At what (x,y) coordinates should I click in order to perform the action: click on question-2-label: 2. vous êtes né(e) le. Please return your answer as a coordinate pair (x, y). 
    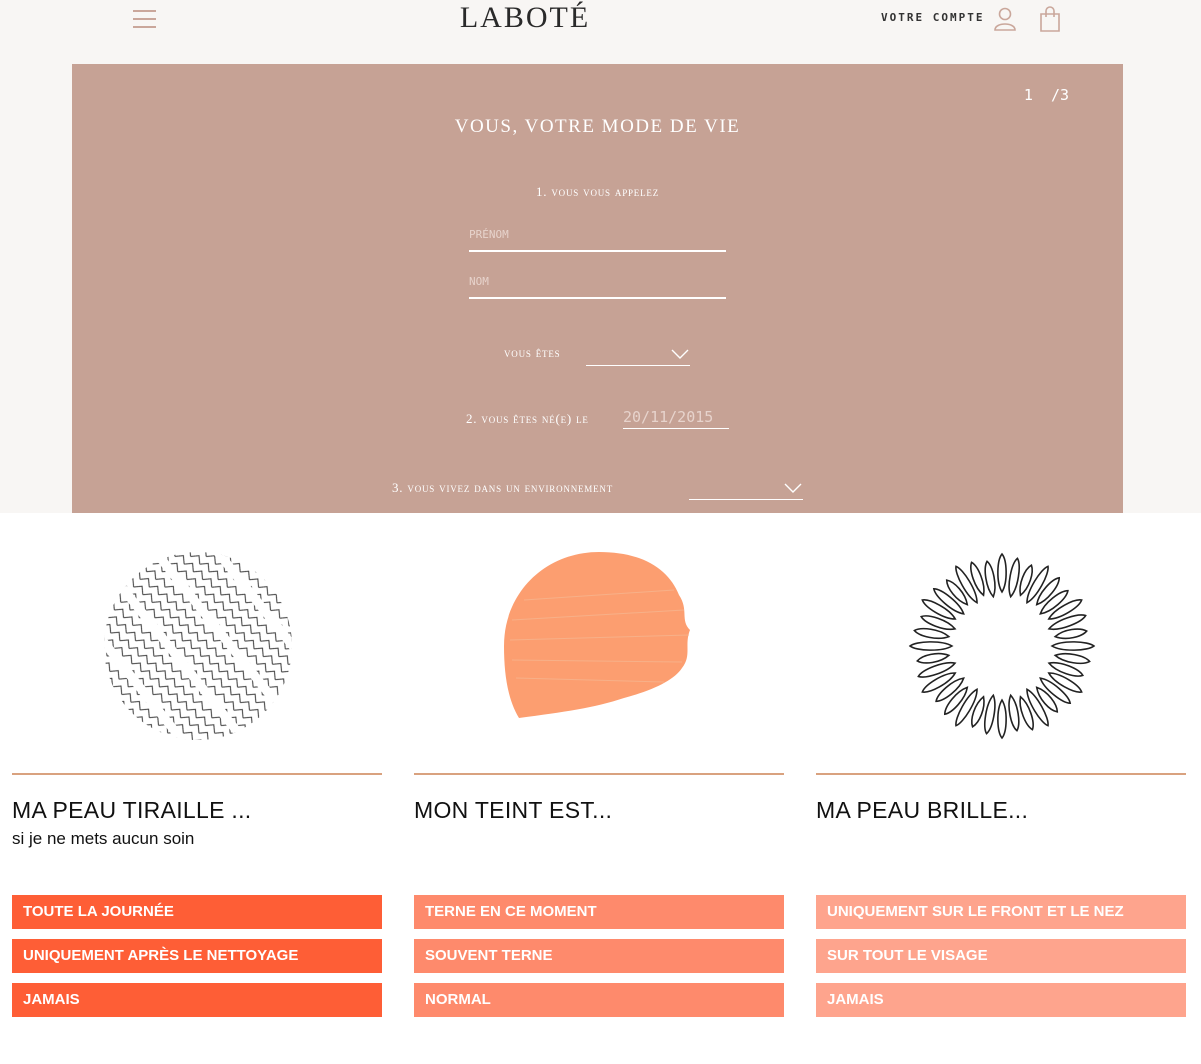
    Looking at the image, I should click on (527, 418).